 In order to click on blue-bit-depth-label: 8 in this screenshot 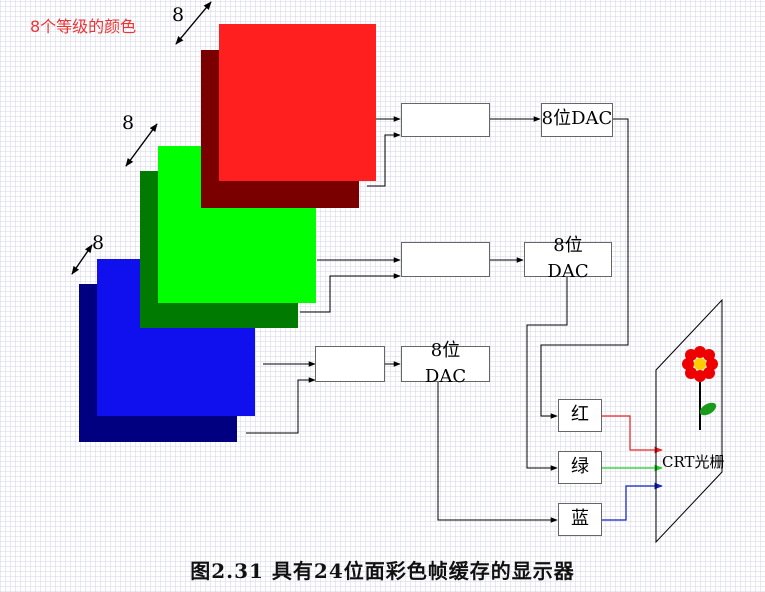, I will do `click(98, 243)`.